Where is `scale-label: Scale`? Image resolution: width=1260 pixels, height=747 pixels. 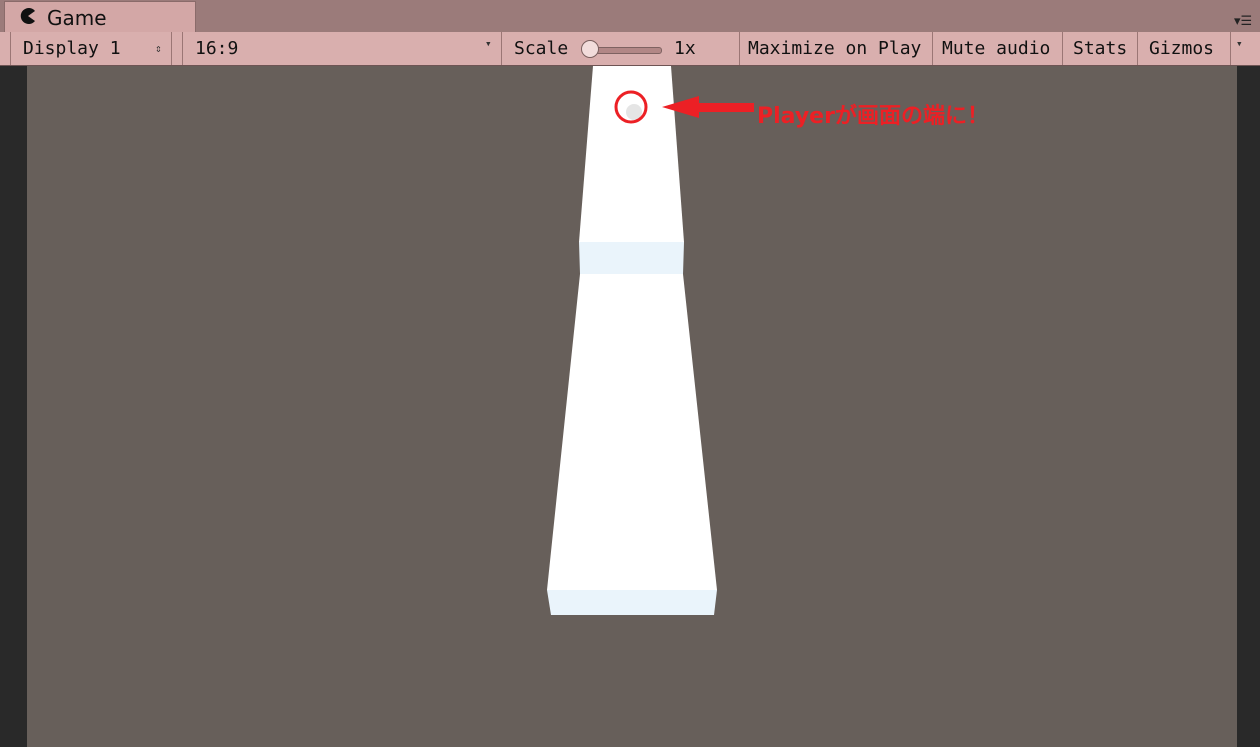 scale-label: Scale is located at coordinates (541, 48).